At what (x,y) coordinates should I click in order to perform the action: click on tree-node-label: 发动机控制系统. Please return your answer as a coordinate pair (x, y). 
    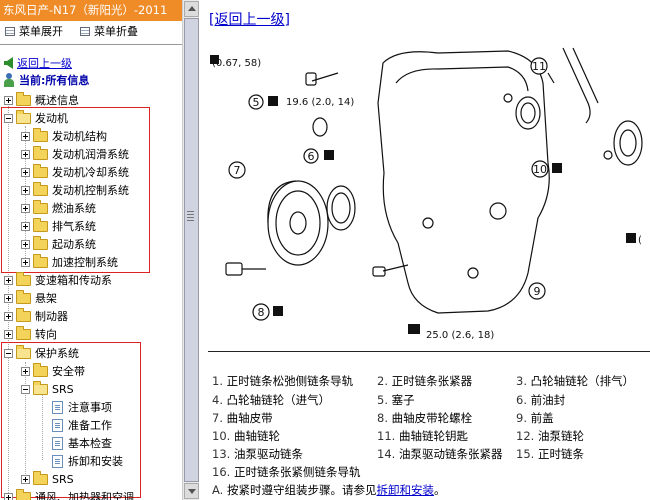
    Looking at the image, I should click on (90, 190).